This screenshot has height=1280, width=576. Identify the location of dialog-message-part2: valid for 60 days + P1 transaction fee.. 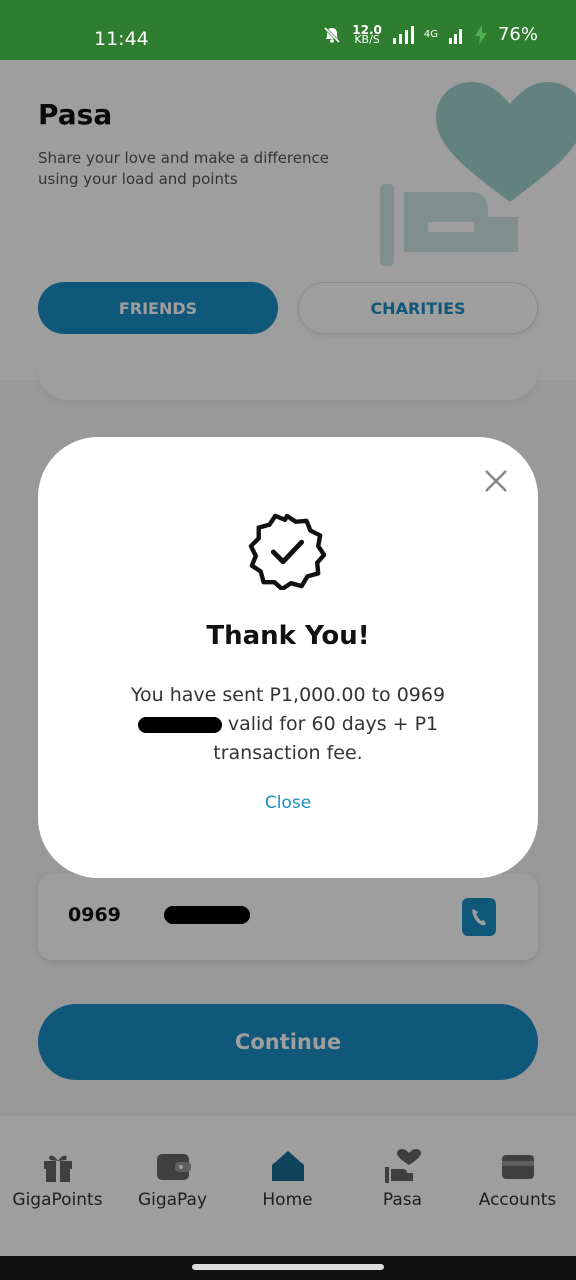
(326, 738).